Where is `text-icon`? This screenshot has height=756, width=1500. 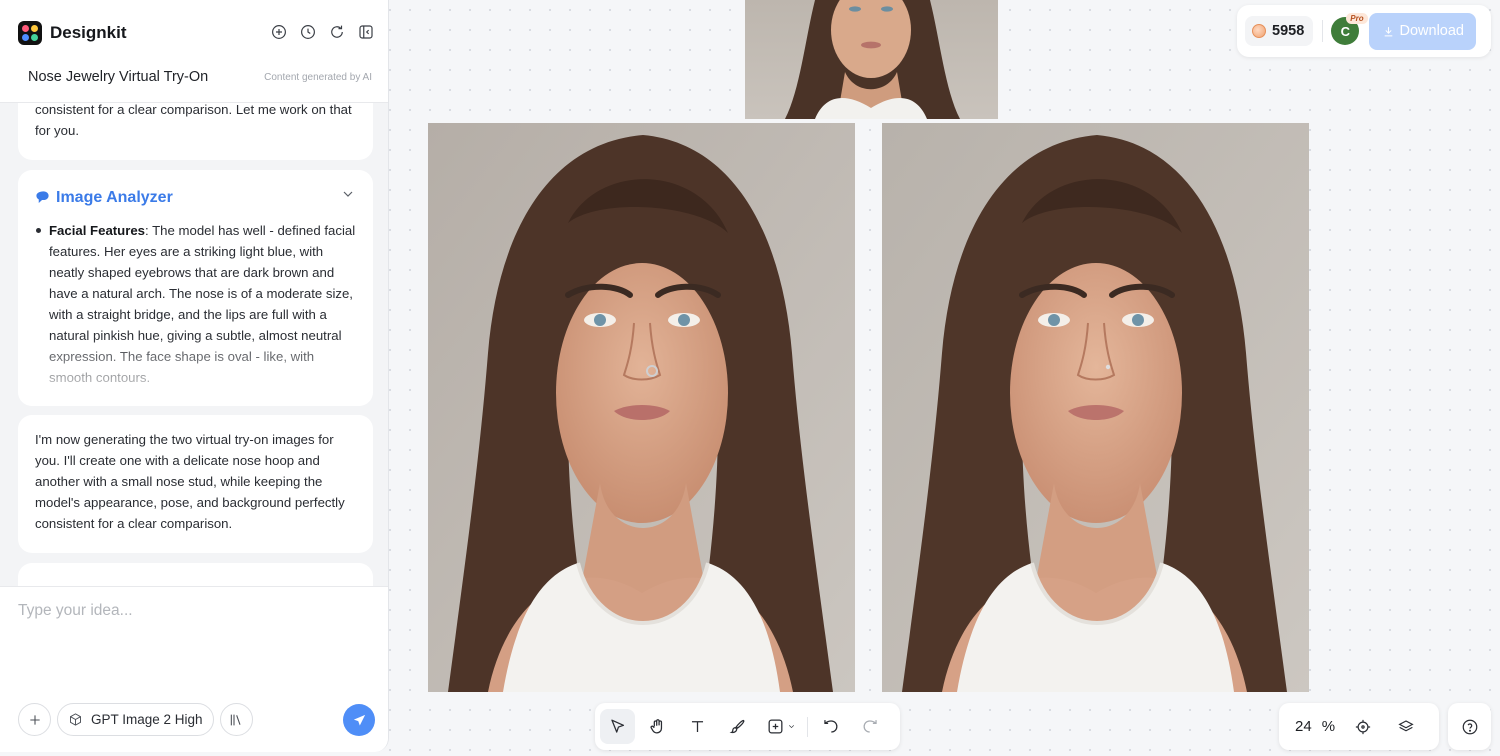 text-icon is located at coordinates (697, 727).